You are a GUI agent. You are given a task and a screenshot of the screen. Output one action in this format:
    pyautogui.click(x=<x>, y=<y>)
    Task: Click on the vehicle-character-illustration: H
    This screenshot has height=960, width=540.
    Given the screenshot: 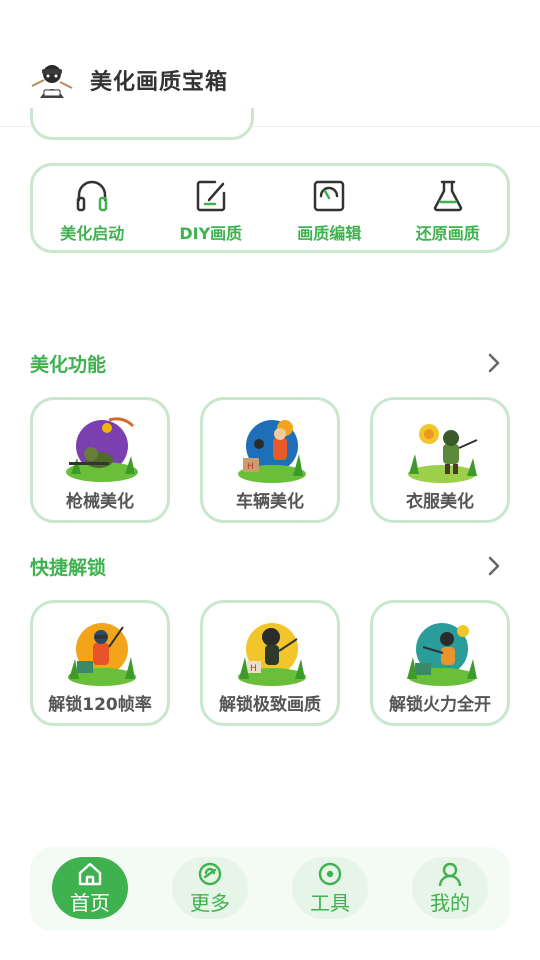 What is the action you would take?
    pyautogui.click(x=272, y=451)
    